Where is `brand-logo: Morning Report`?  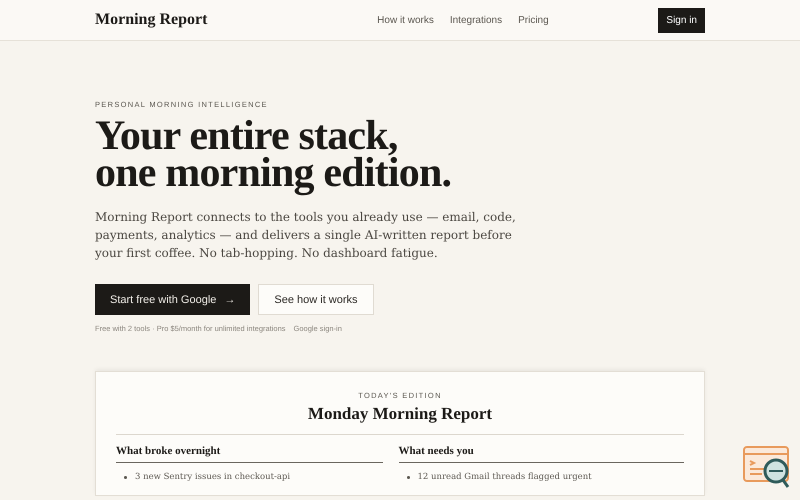
brand-logo: Morning Report is located at coordinates (151, 20).